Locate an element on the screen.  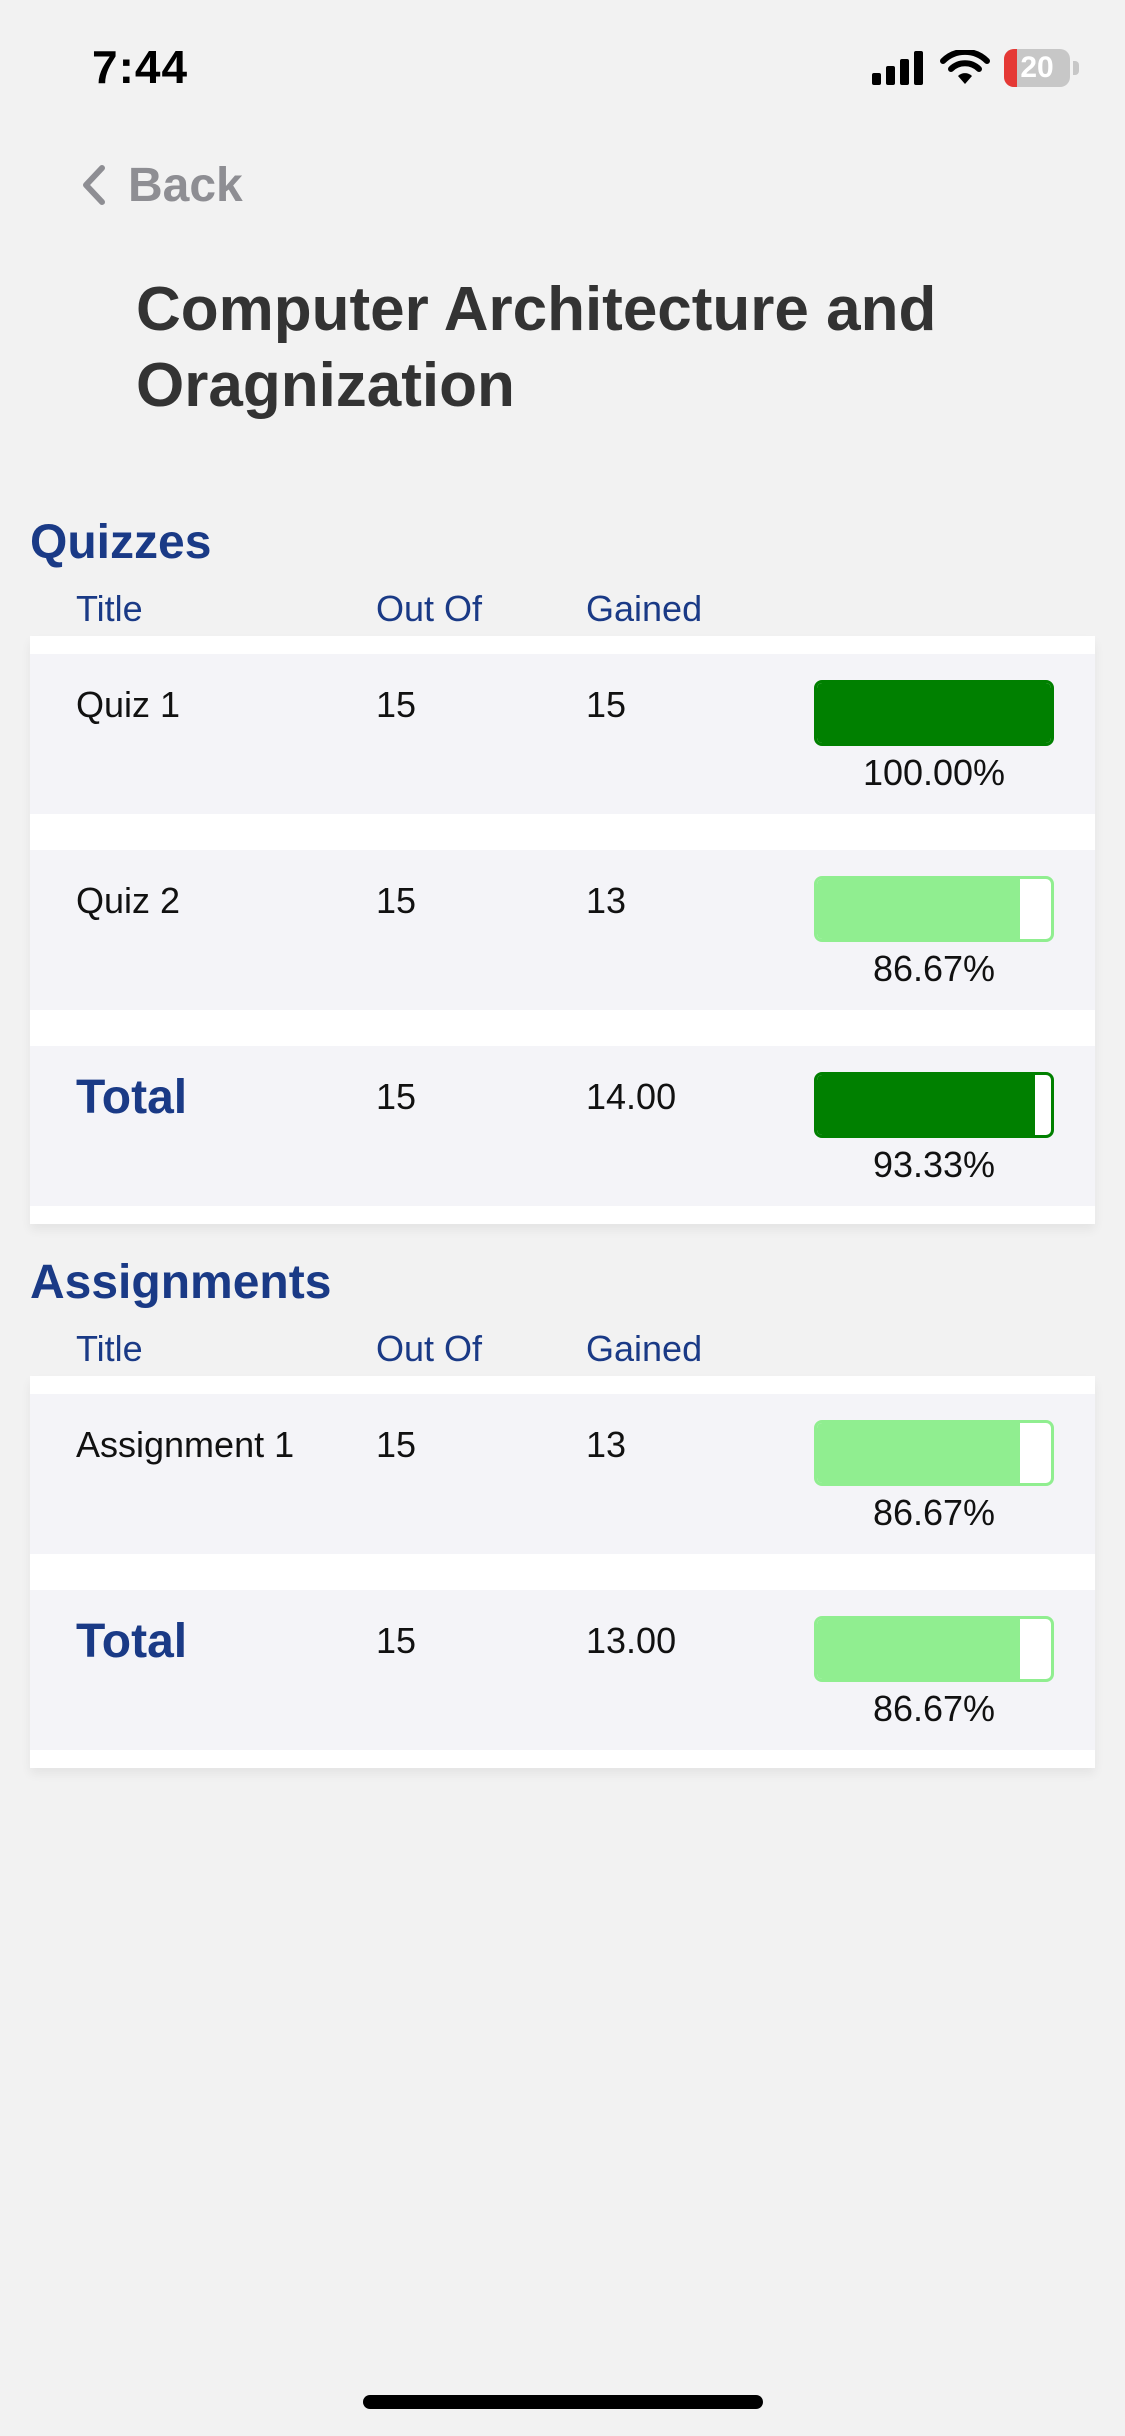
row-title: Quiz 1 is located at coordinates (128, 704).